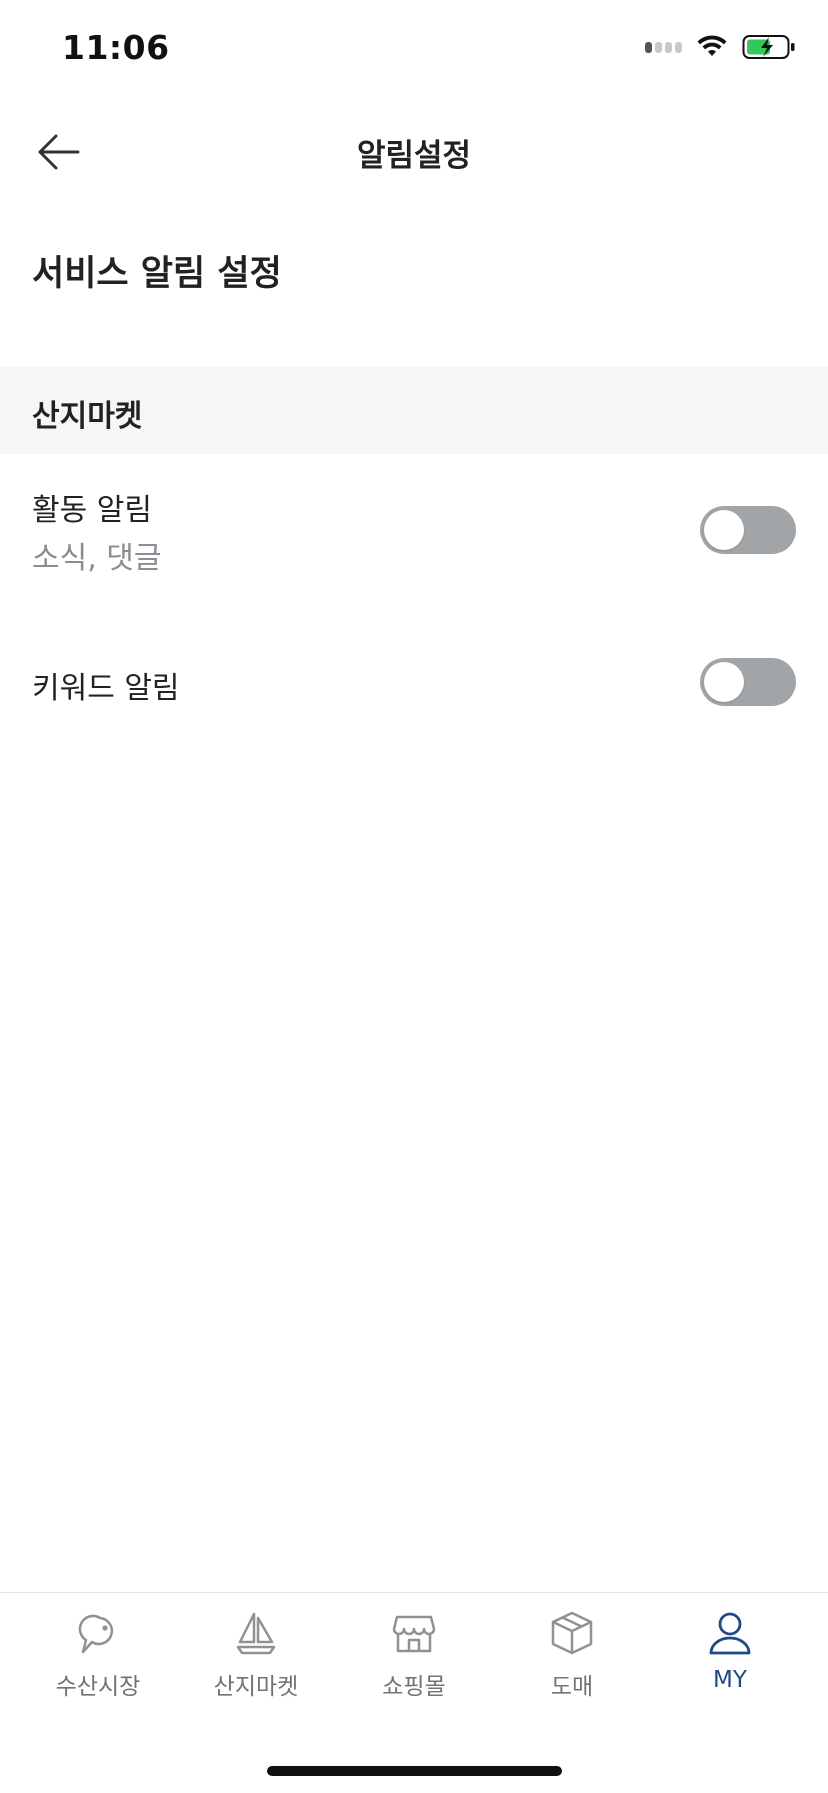  I want to click on battery-charging-icon, so click(768, 47).